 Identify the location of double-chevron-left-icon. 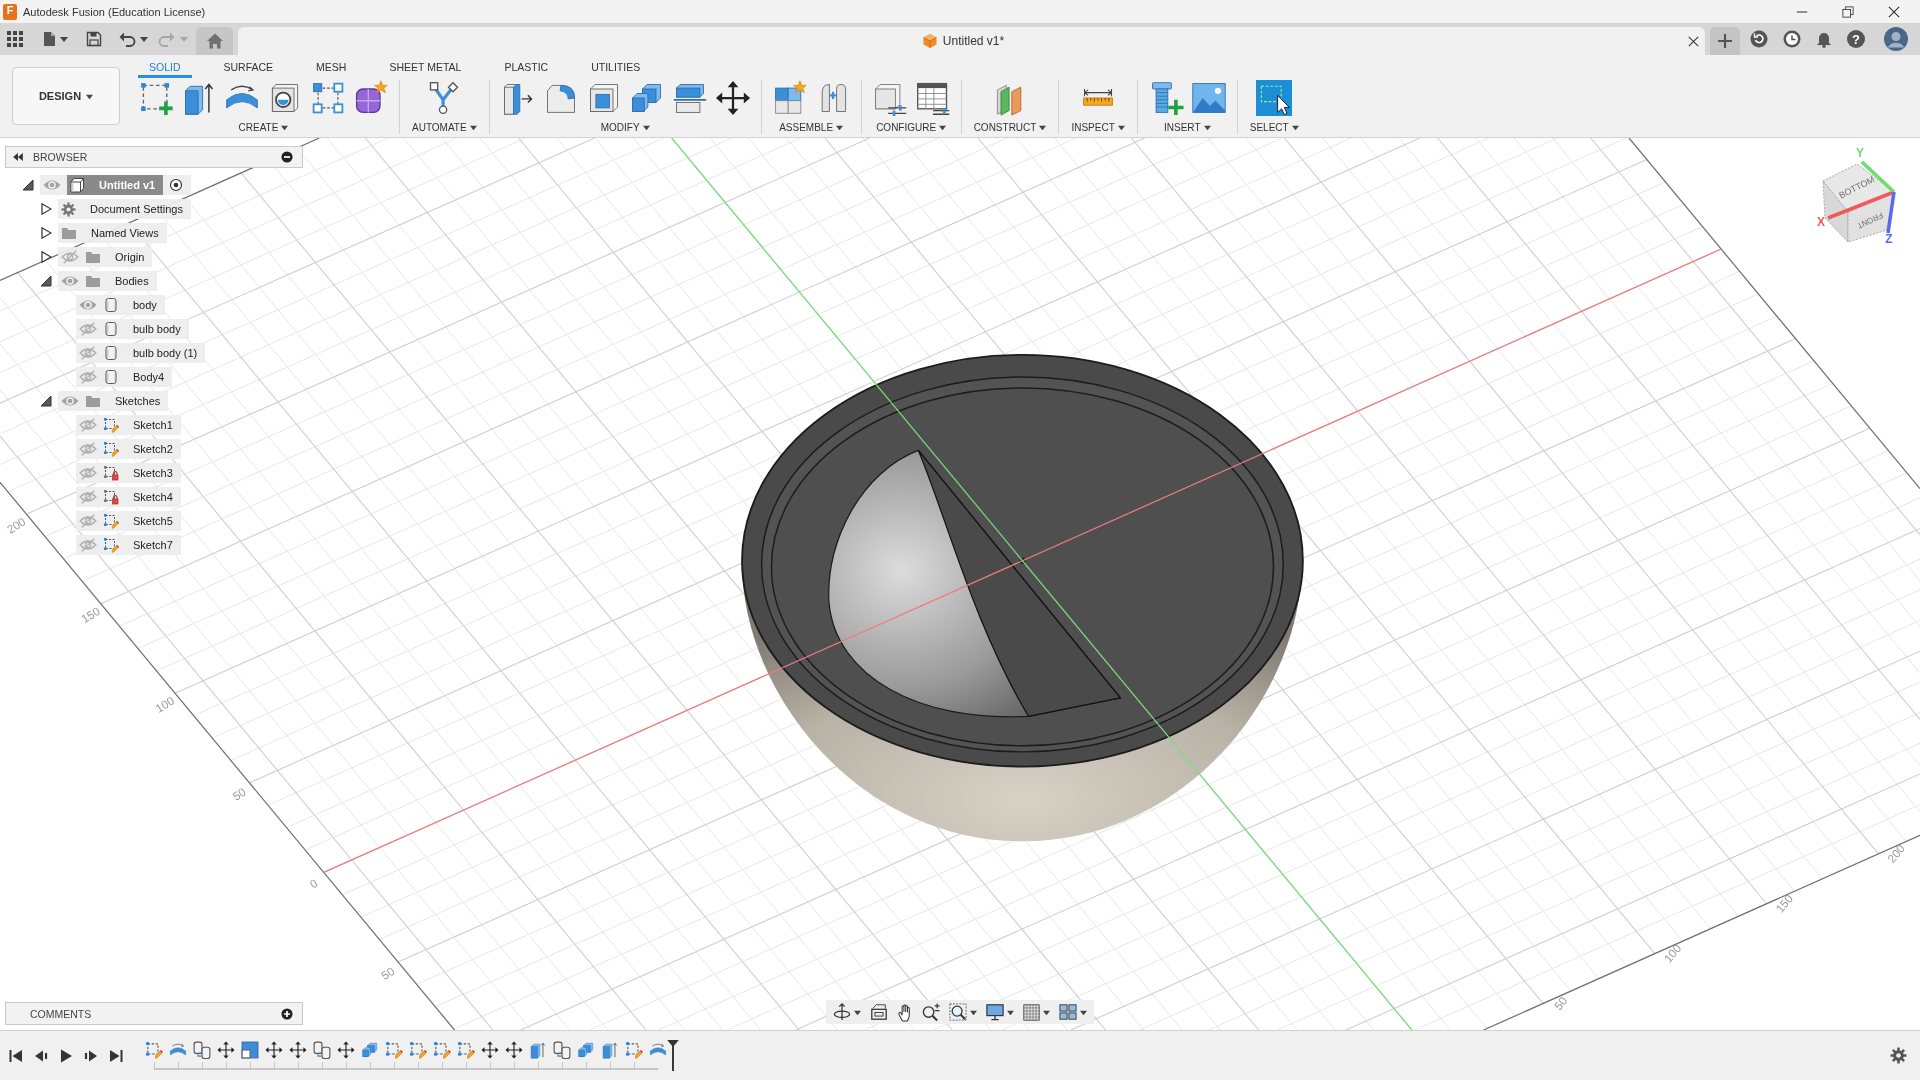
(18, 157).